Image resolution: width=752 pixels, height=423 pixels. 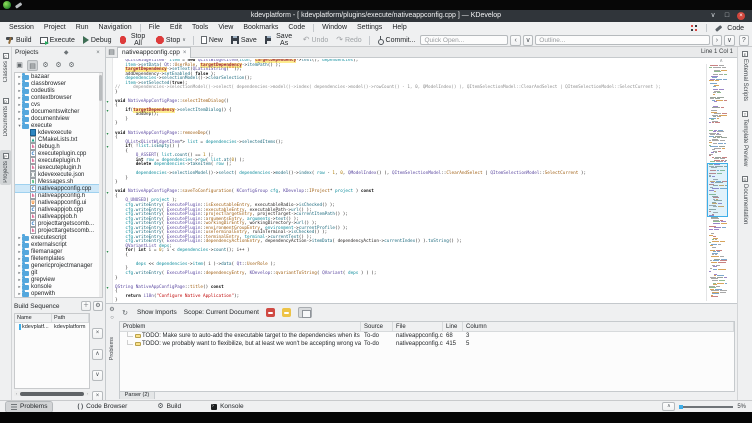 What do you see at coordinates (745, 200) in the screenshot?
I see `right-tab-documentation: D Documentation` at bounding box center [745, 200].